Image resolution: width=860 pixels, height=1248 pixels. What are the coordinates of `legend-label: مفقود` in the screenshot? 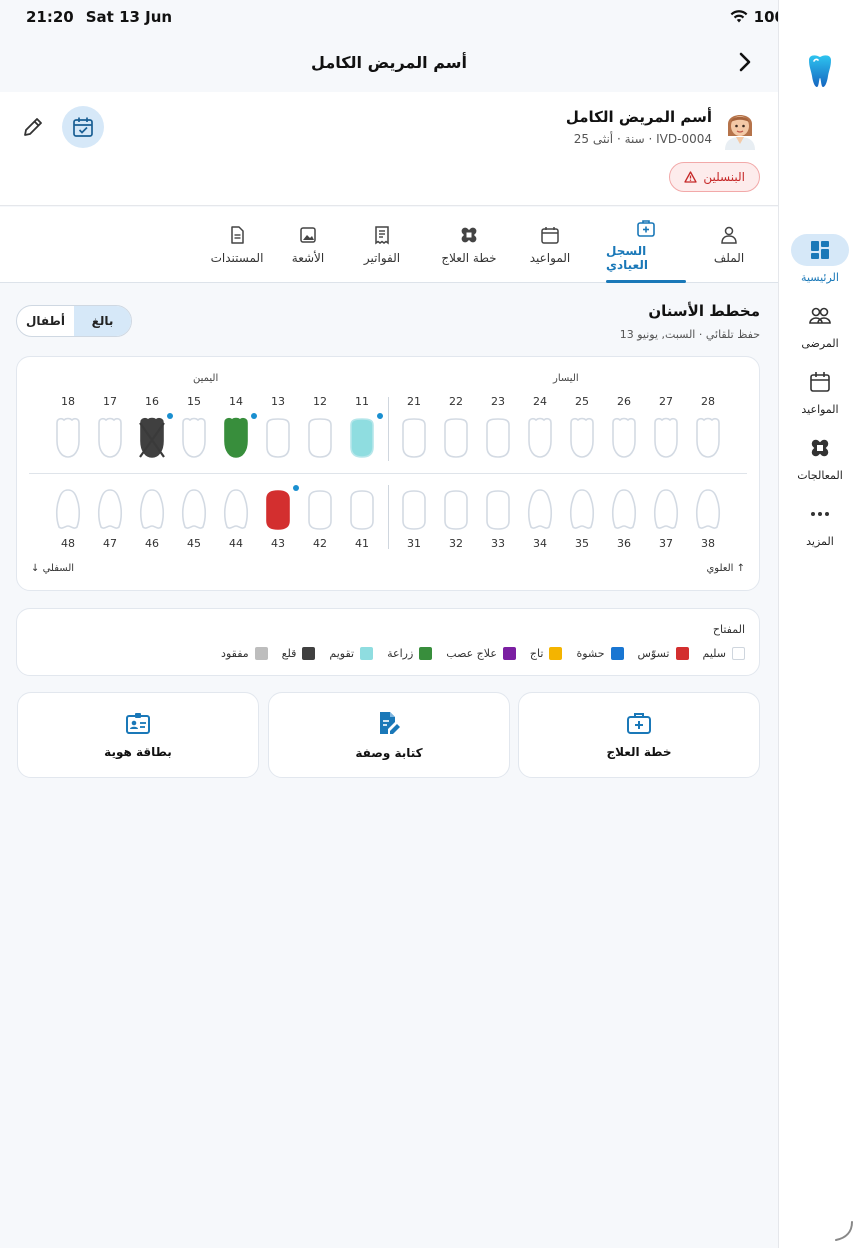 It's located at (235, 653).